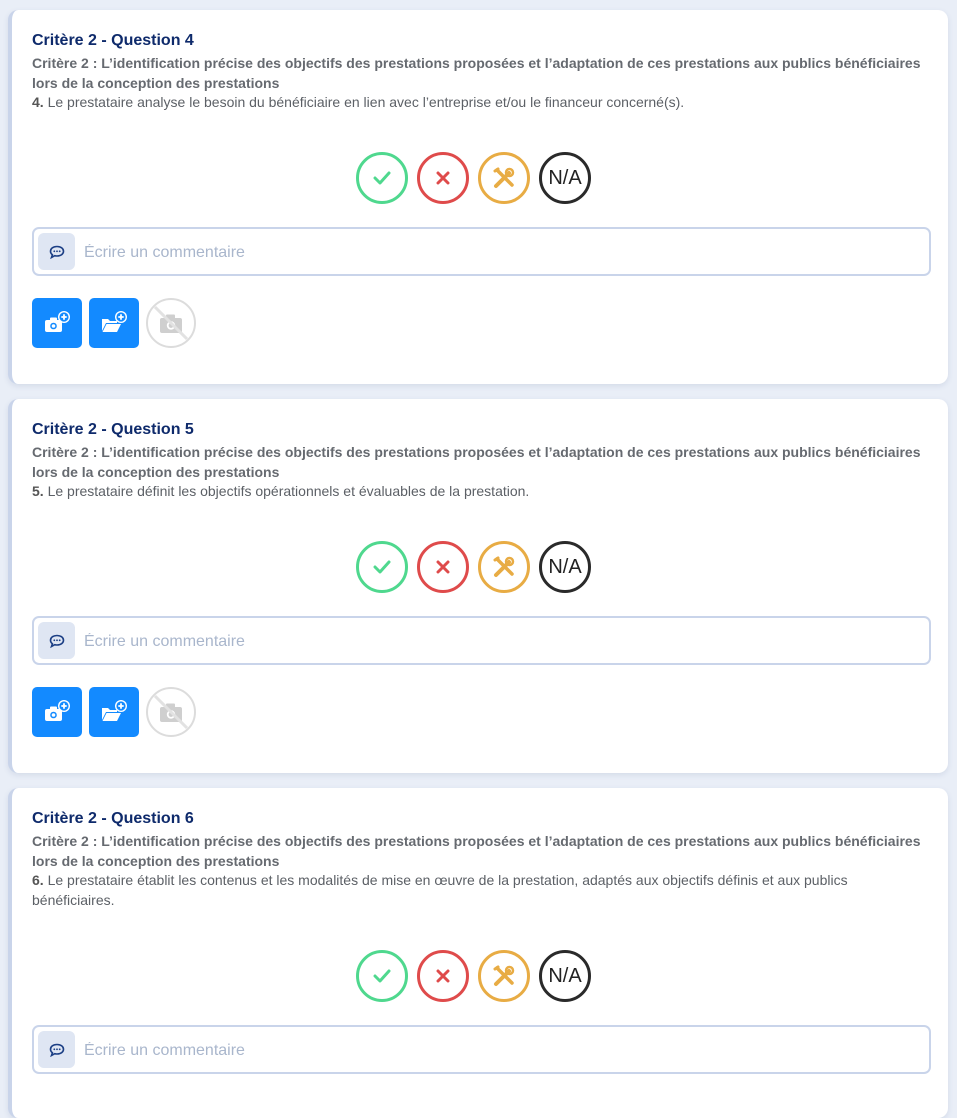  What do you see at coordinates (113, 818) in the screenshot?
I see `question-title: Critère 2 - Question 6` at bounding box center [113, 818].